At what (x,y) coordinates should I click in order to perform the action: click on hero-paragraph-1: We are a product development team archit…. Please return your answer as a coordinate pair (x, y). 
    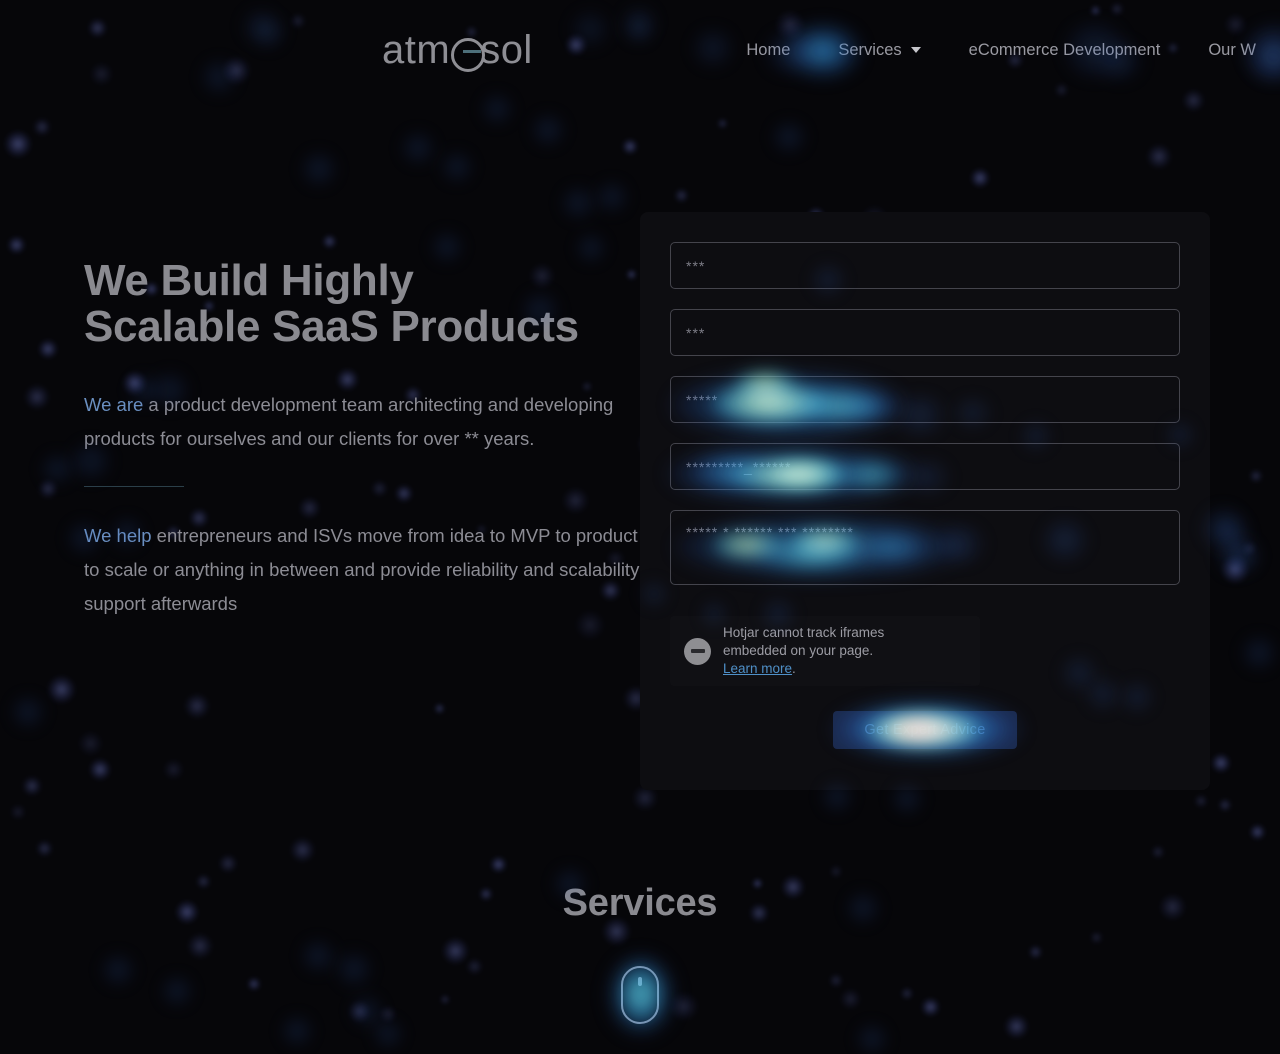
    Looking at the image, I should click on (364, 422).